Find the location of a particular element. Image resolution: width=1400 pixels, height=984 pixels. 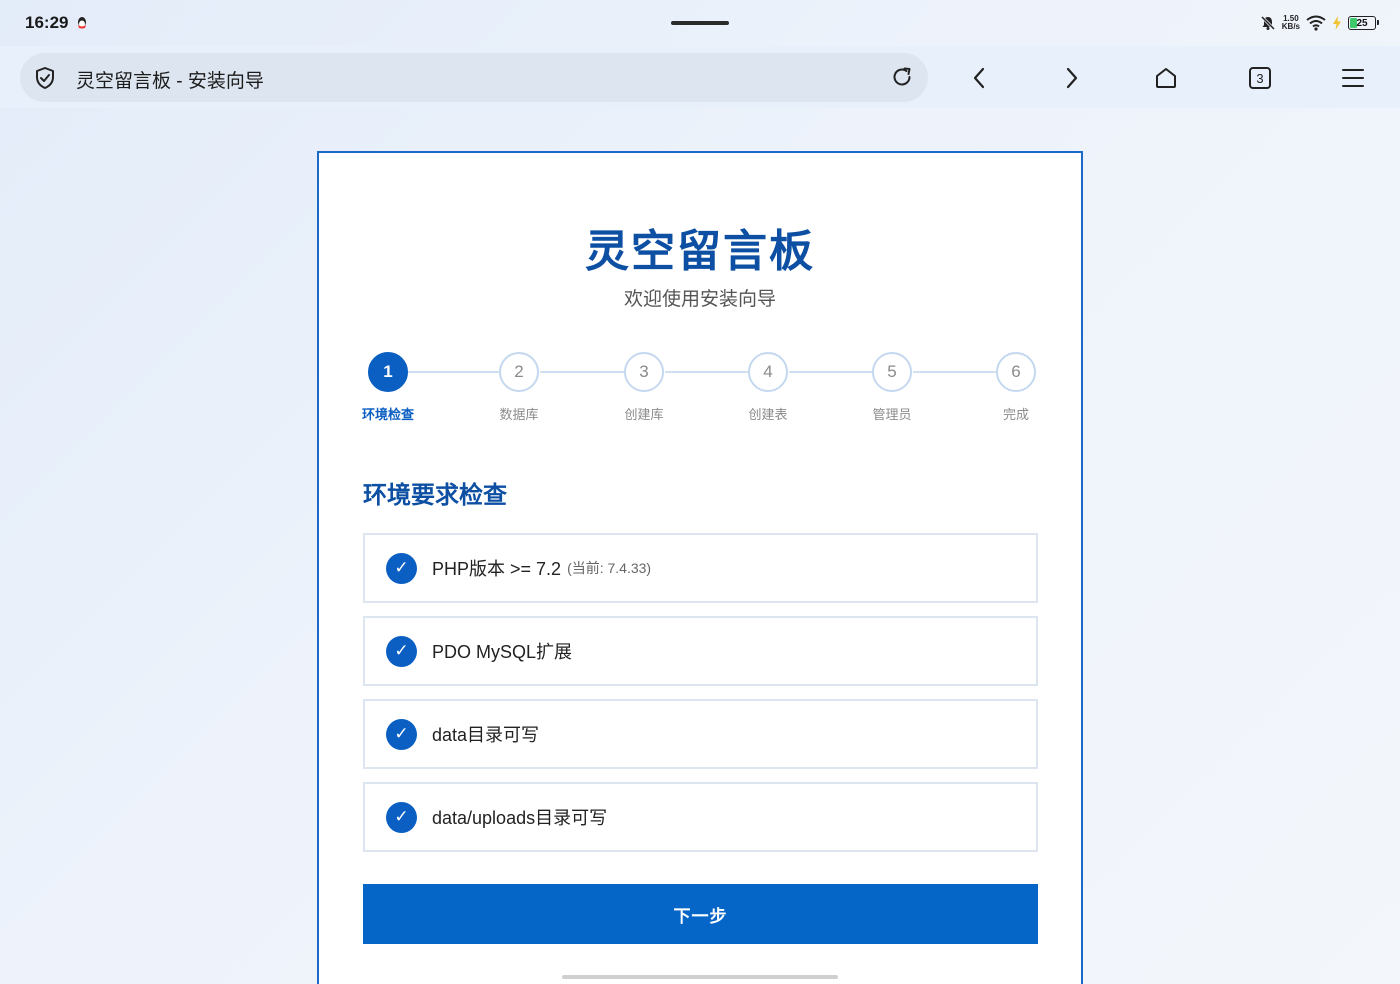

requirement-text: PHP版本 >= 7.2 is located at coordinates (497, 569).